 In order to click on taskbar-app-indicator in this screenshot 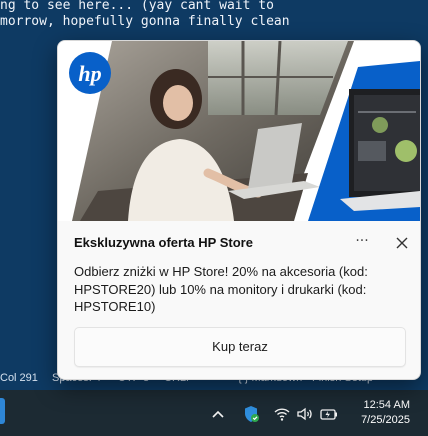, I will do `click(2, 411)`.